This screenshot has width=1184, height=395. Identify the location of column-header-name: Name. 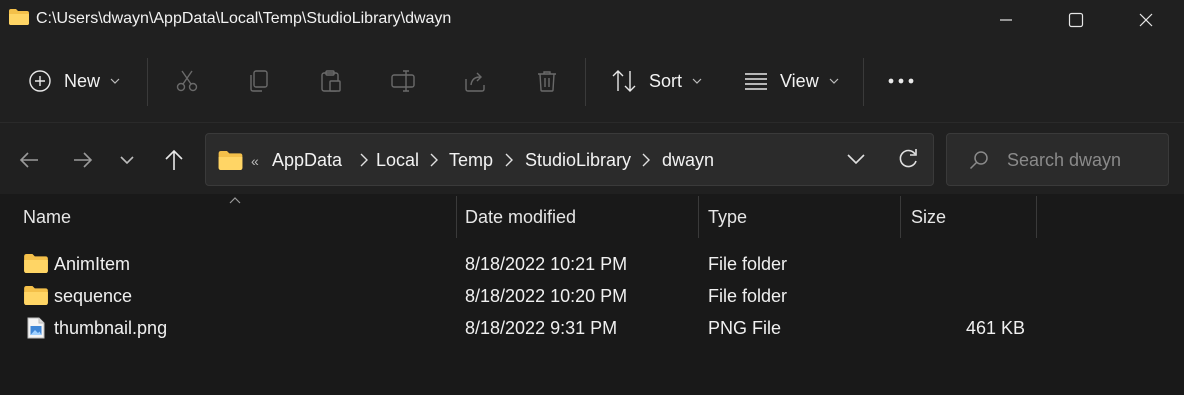
(228, 217).